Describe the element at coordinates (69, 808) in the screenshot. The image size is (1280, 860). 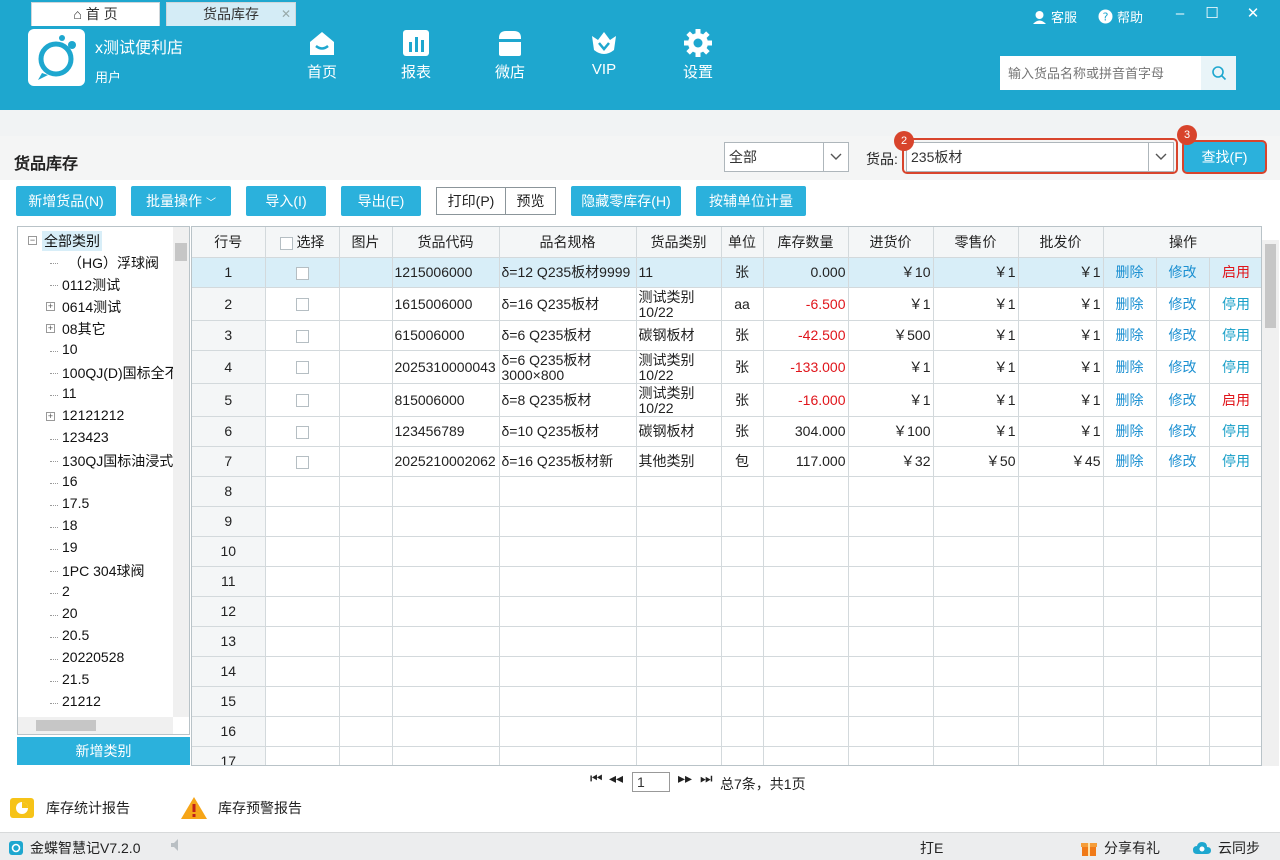
I see `stock-stats-report-link: 库存统计报告` at that location.